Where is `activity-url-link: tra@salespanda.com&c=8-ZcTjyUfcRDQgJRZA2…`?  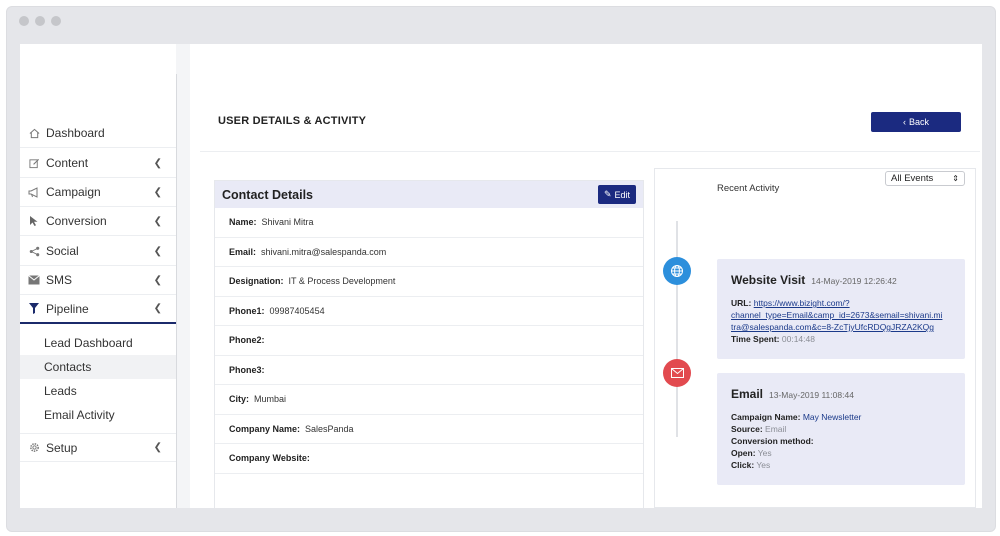
activity-url-link: tra@salespanda.com&c=8-ZcTjyUfcRDQgJRZA2… is located at coordinates (832, 327).